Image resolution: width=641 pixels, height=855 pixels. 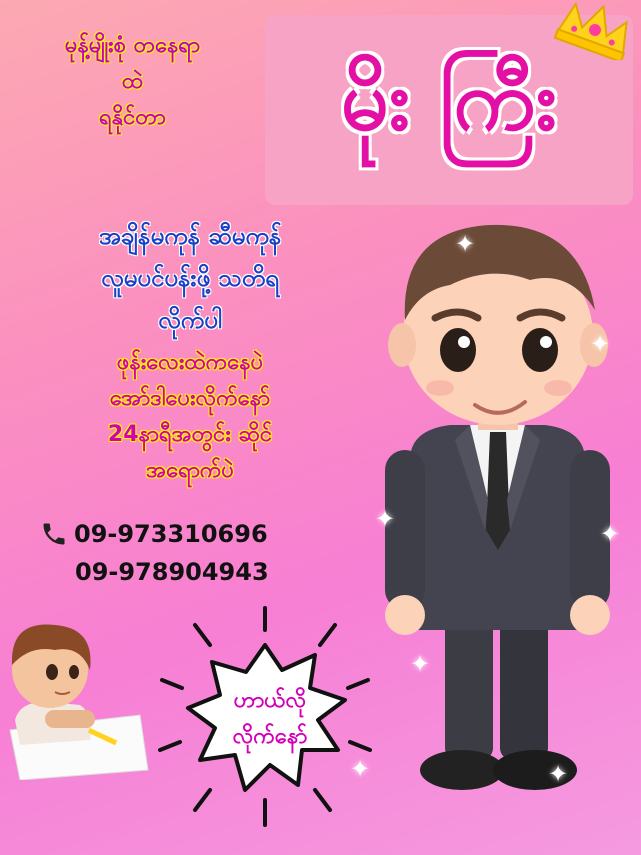 What do you see at coordinates (132, 117) in the screenshot?
I see `tagline-line-3: ရနိုင်တာ` at bounding box center [132, 117].